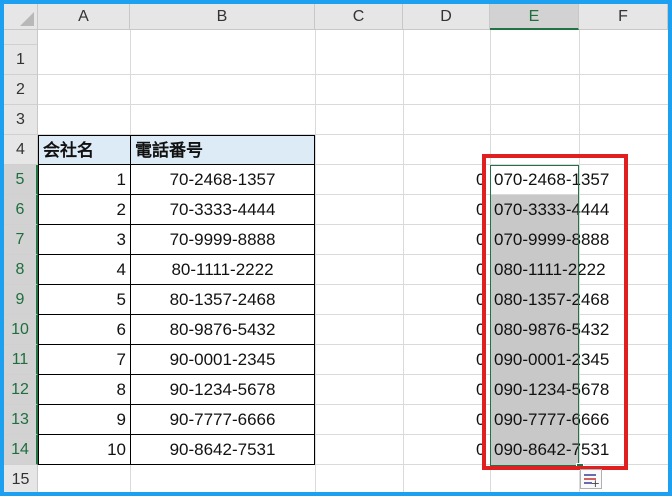  Describe the element at coordinates (84, 210) in the screenshot. I see `cell-a6: 2` at that location.